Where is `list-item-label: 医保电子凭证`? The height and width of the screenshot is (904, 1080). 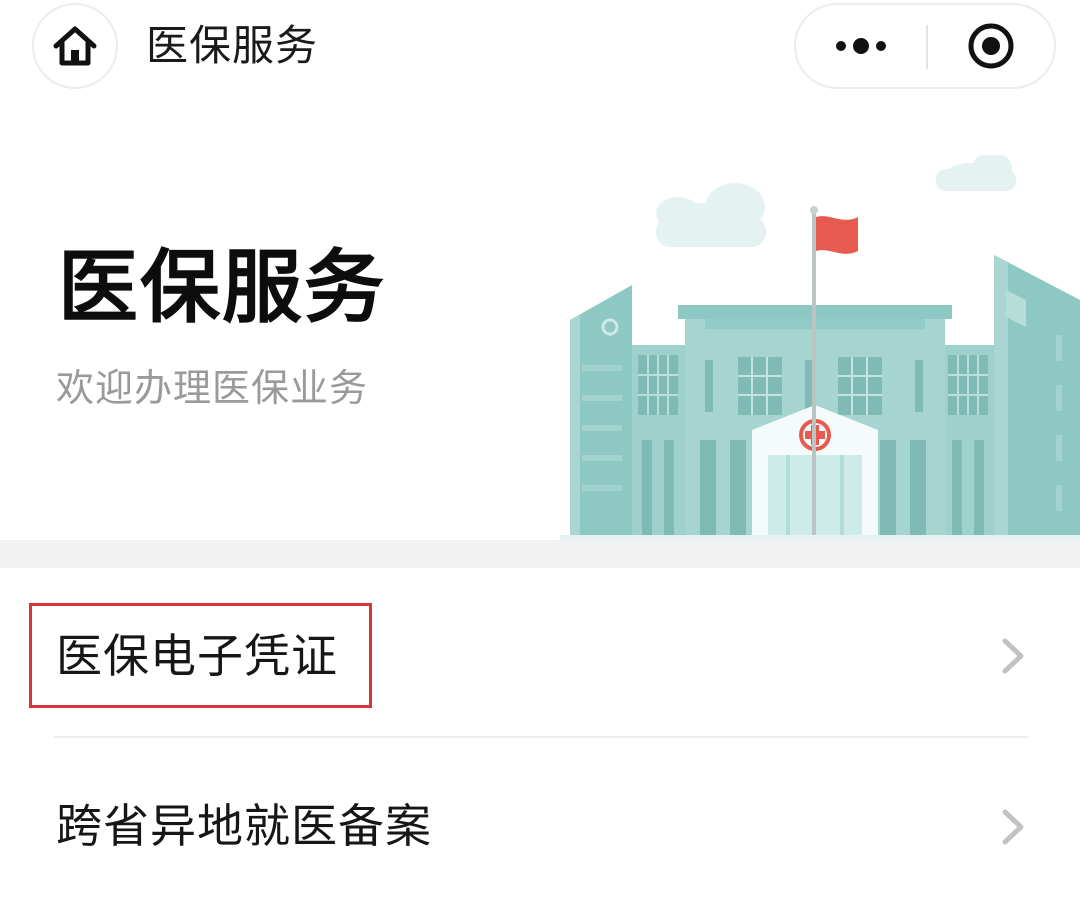 list-item-label: 医保电子凭证 is located at coordinates (197, 656).